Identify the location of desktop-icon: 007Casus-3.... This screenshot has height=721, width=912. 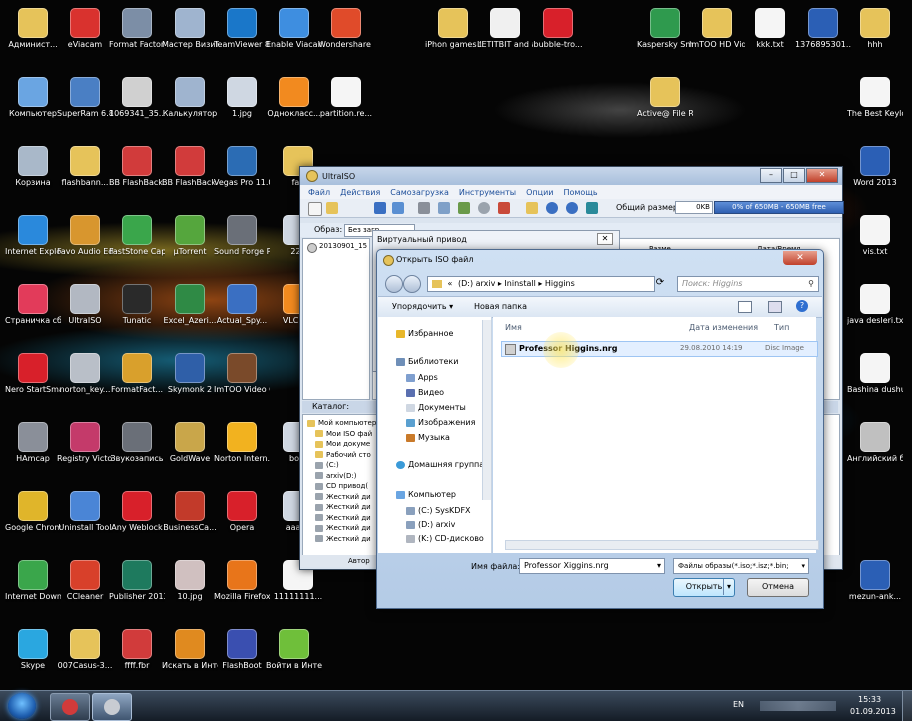
(85, 650).